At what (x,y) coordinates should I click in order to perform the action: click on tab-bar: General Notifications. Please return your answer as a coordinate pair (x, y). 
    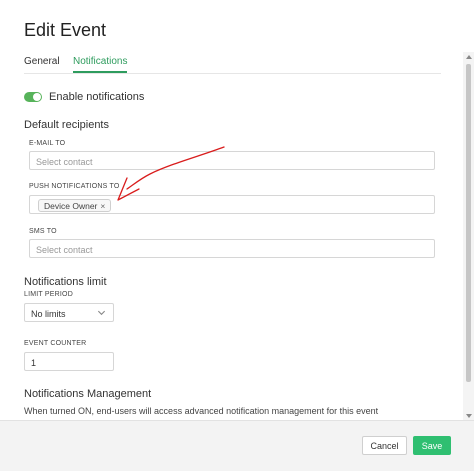
    Looking at the image, I should click on (232, 65).